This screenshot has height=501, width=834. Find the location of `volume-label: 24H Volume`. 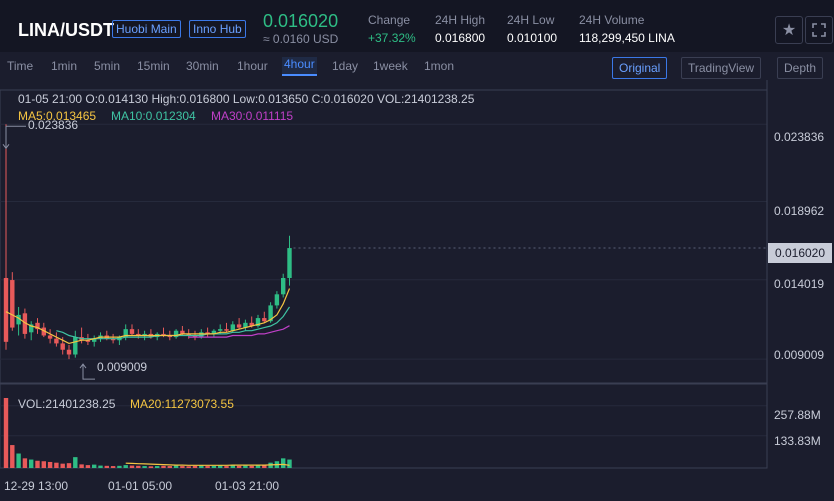

volume-label: 24H Volume is located at coordinates (612, 20).